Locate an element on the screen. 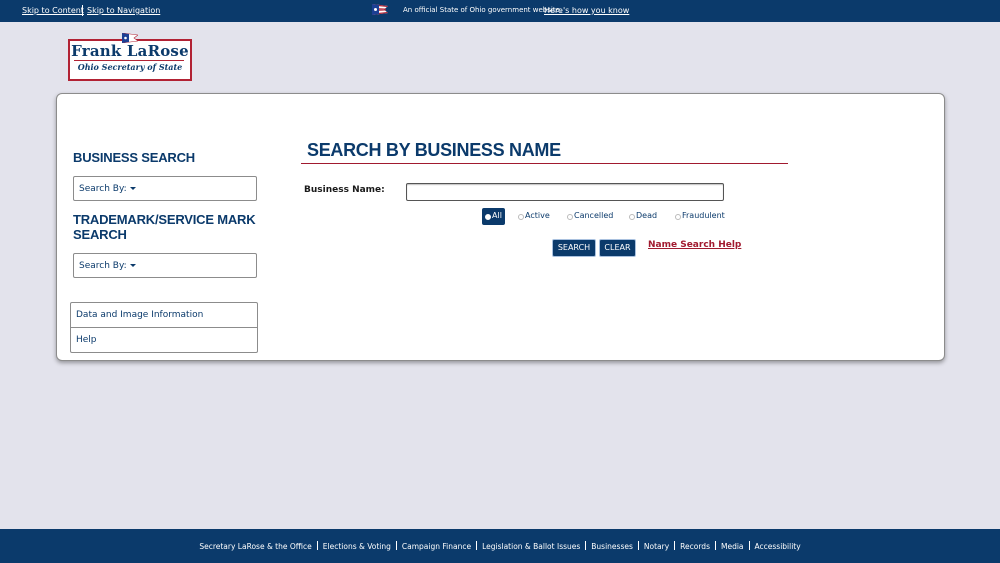 The width and height of the screenshot is (1000, 563). footer-link-elections-voting: Elections & Voting is located at coordinates (357, 546).